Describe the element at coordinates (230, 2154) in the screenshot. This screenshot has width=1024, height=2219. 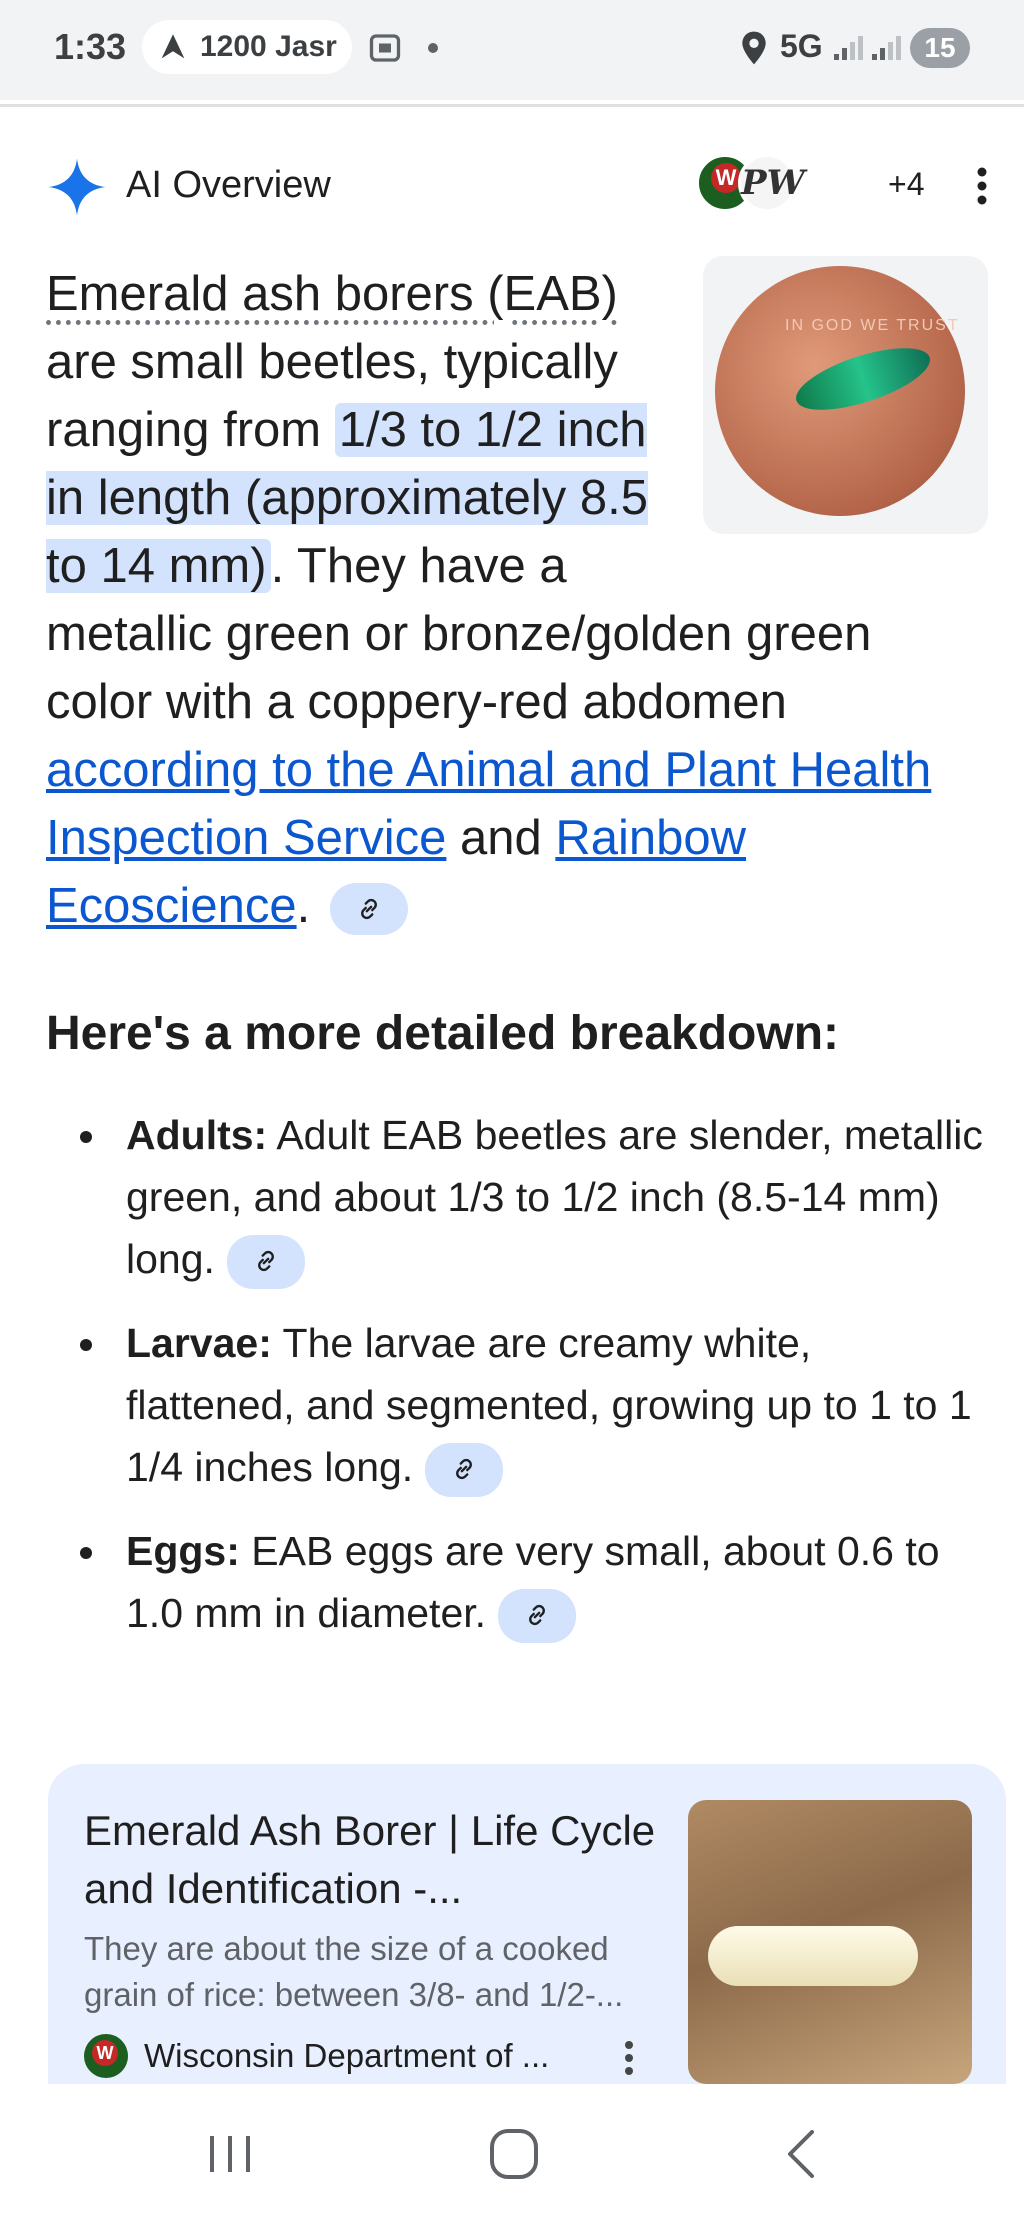
I see `recent-apps-icon` at that location.